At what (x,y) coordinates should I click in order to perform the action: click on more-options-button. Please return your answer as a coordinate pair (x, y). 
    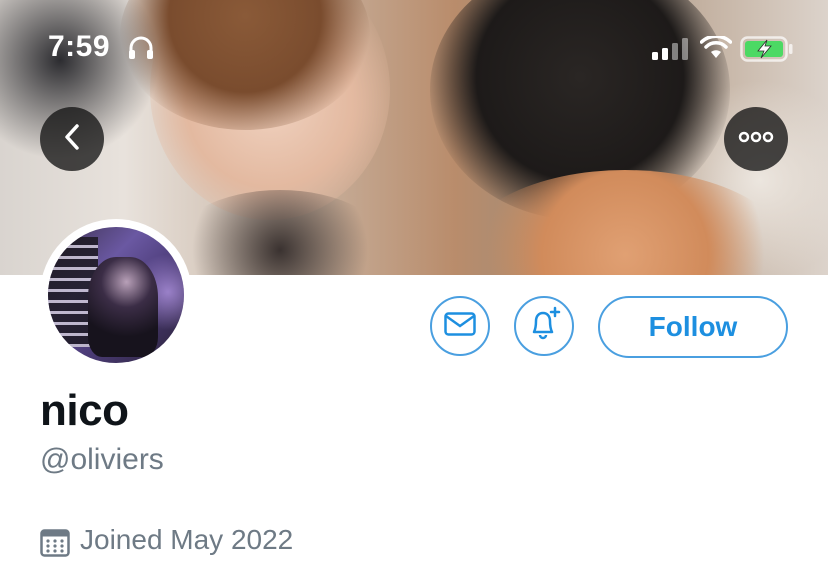
    Looking at the image, I should click on (756, 139).